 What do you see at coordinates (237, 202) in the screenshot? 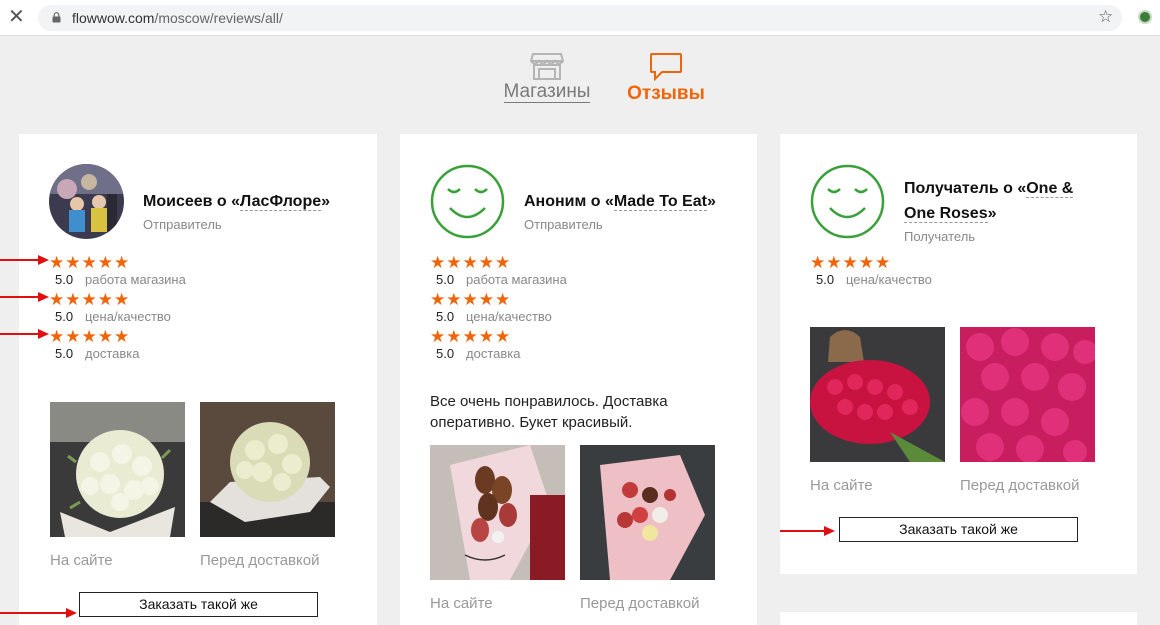
I see `reviewer-title: Моисеев о «ЛасФлоре»` at bounding box center [237, 202].